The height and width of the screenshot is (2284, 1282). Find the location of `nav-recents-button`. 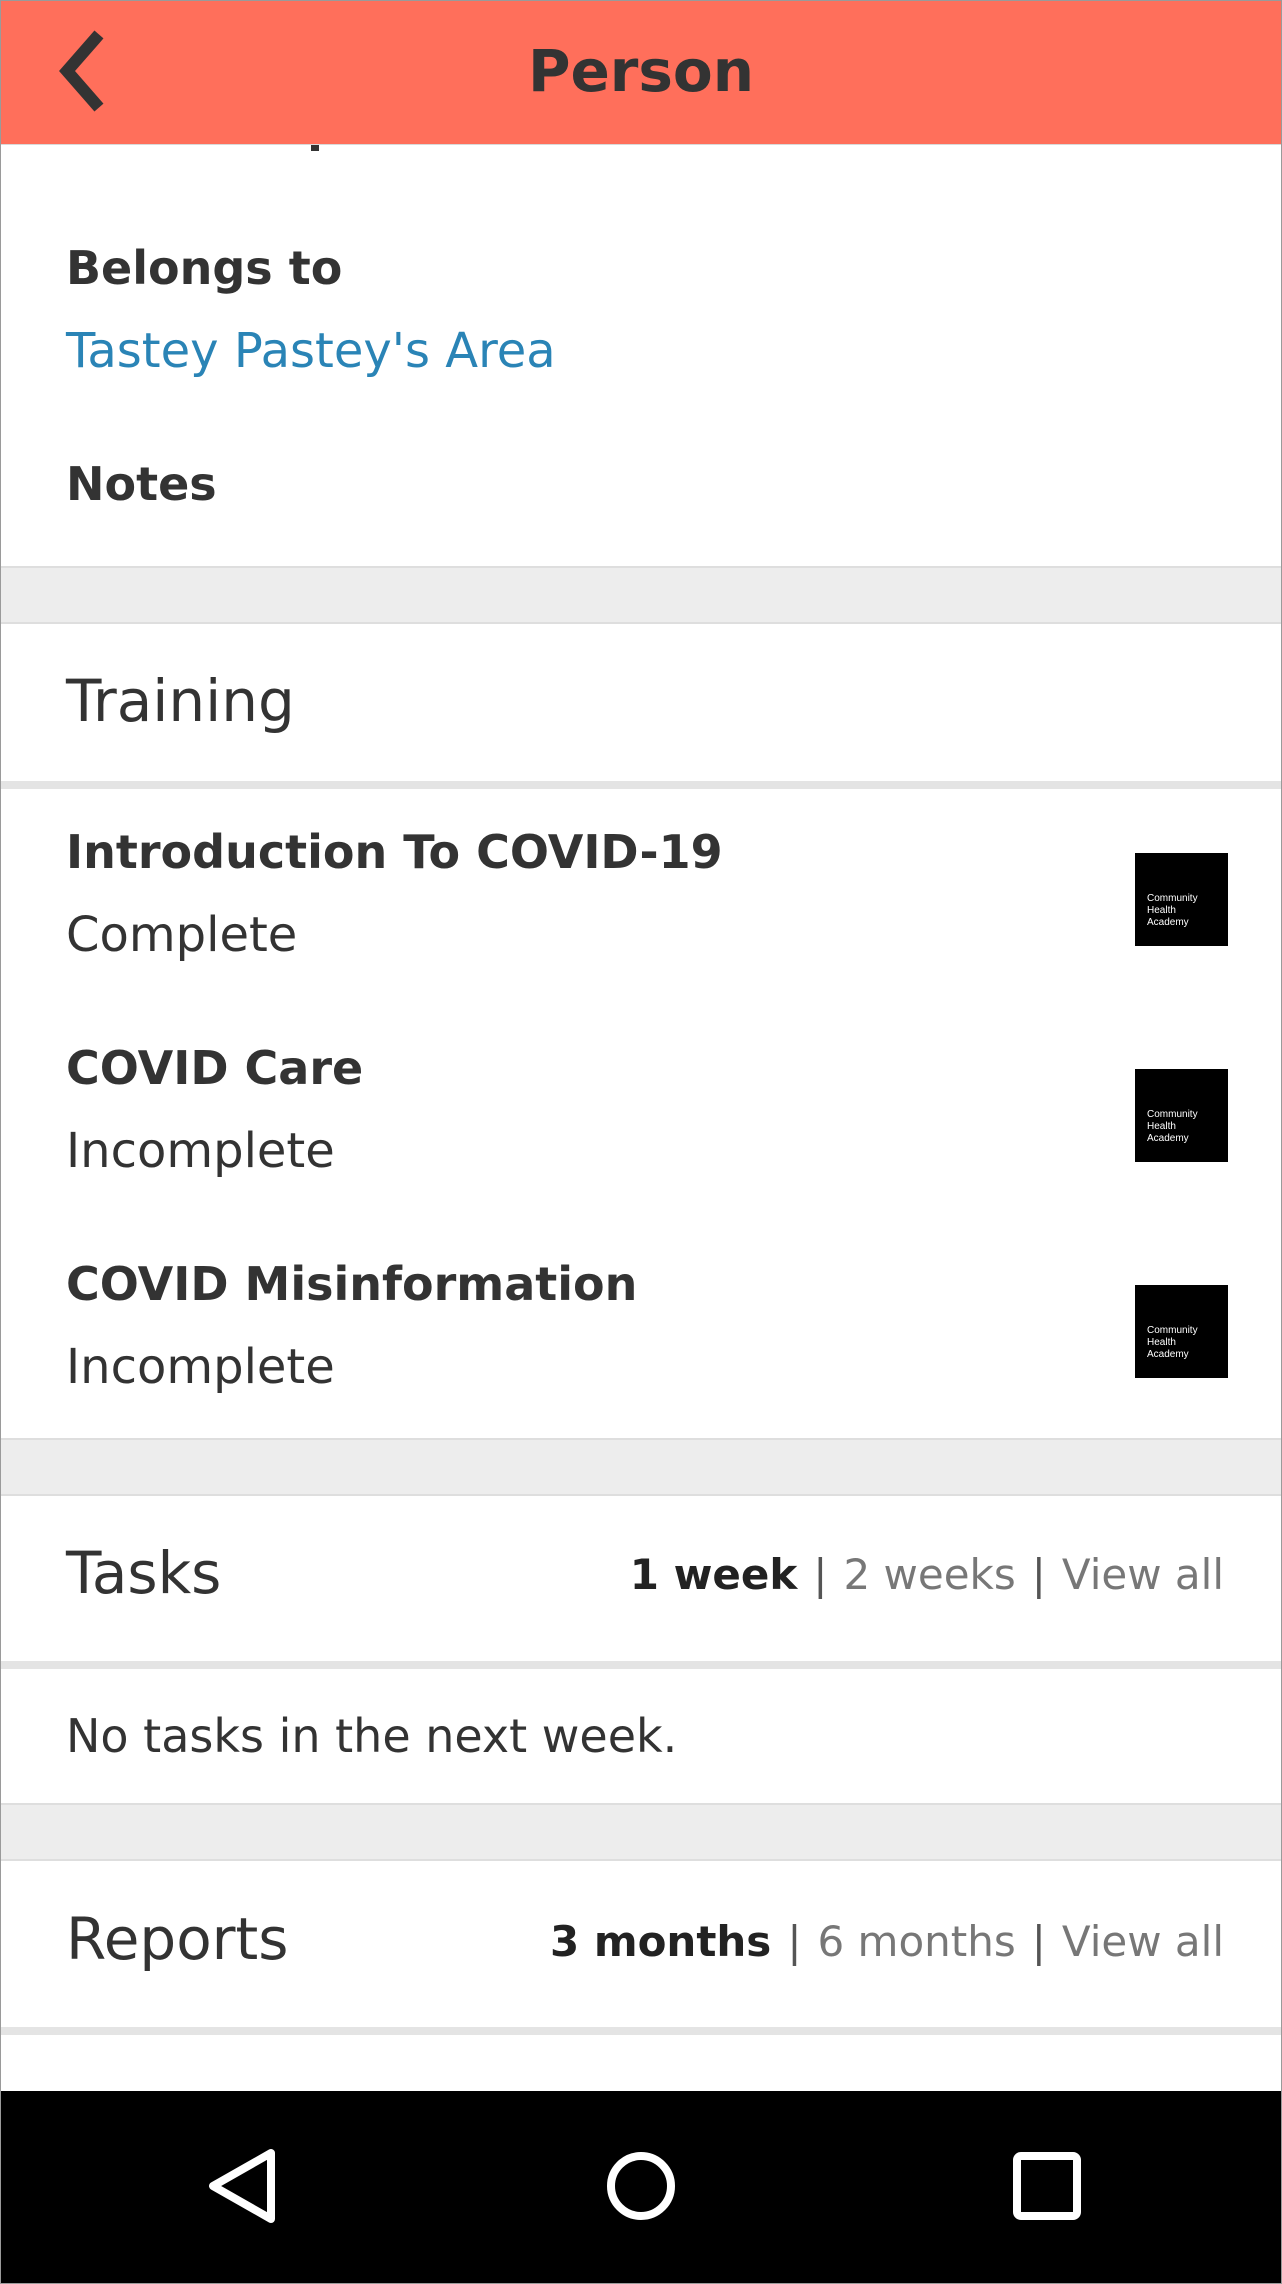

nav-recents-button is located at coordinates (1047, 2186).